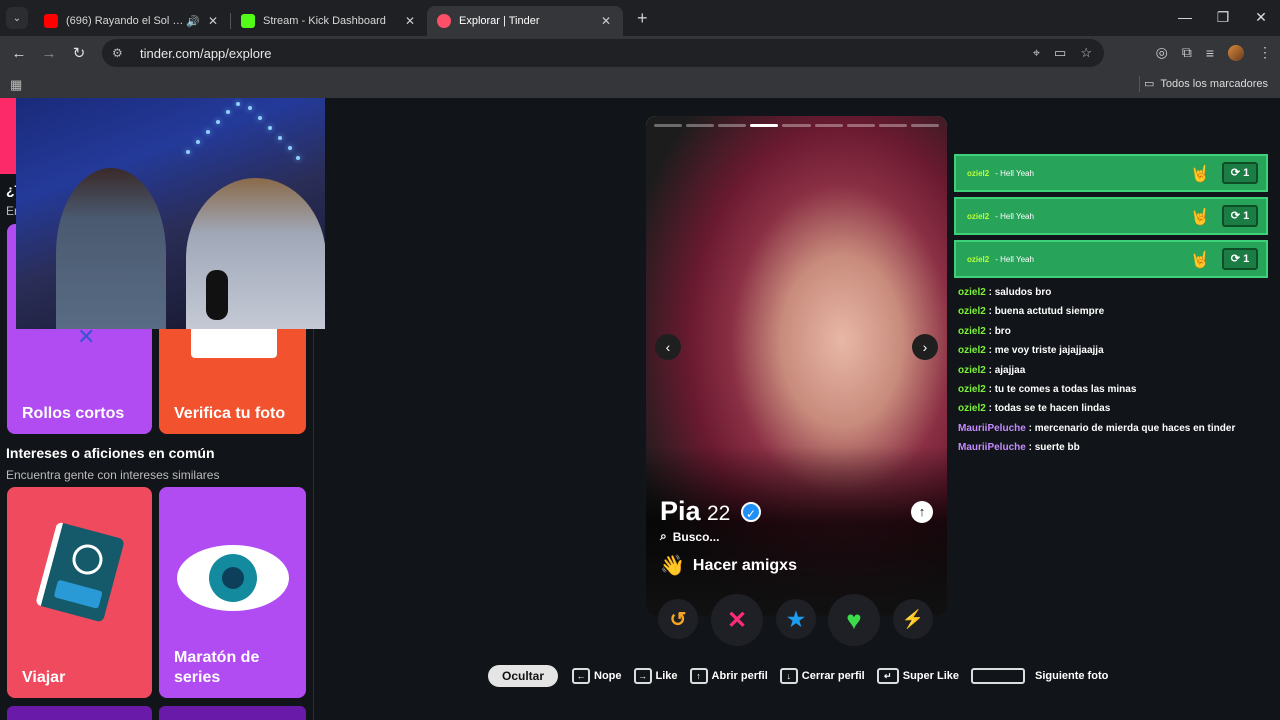  Describe the element at coordinates (230, 413) in the screenshot. I see `card-label: Verifica tu foto` at that location.